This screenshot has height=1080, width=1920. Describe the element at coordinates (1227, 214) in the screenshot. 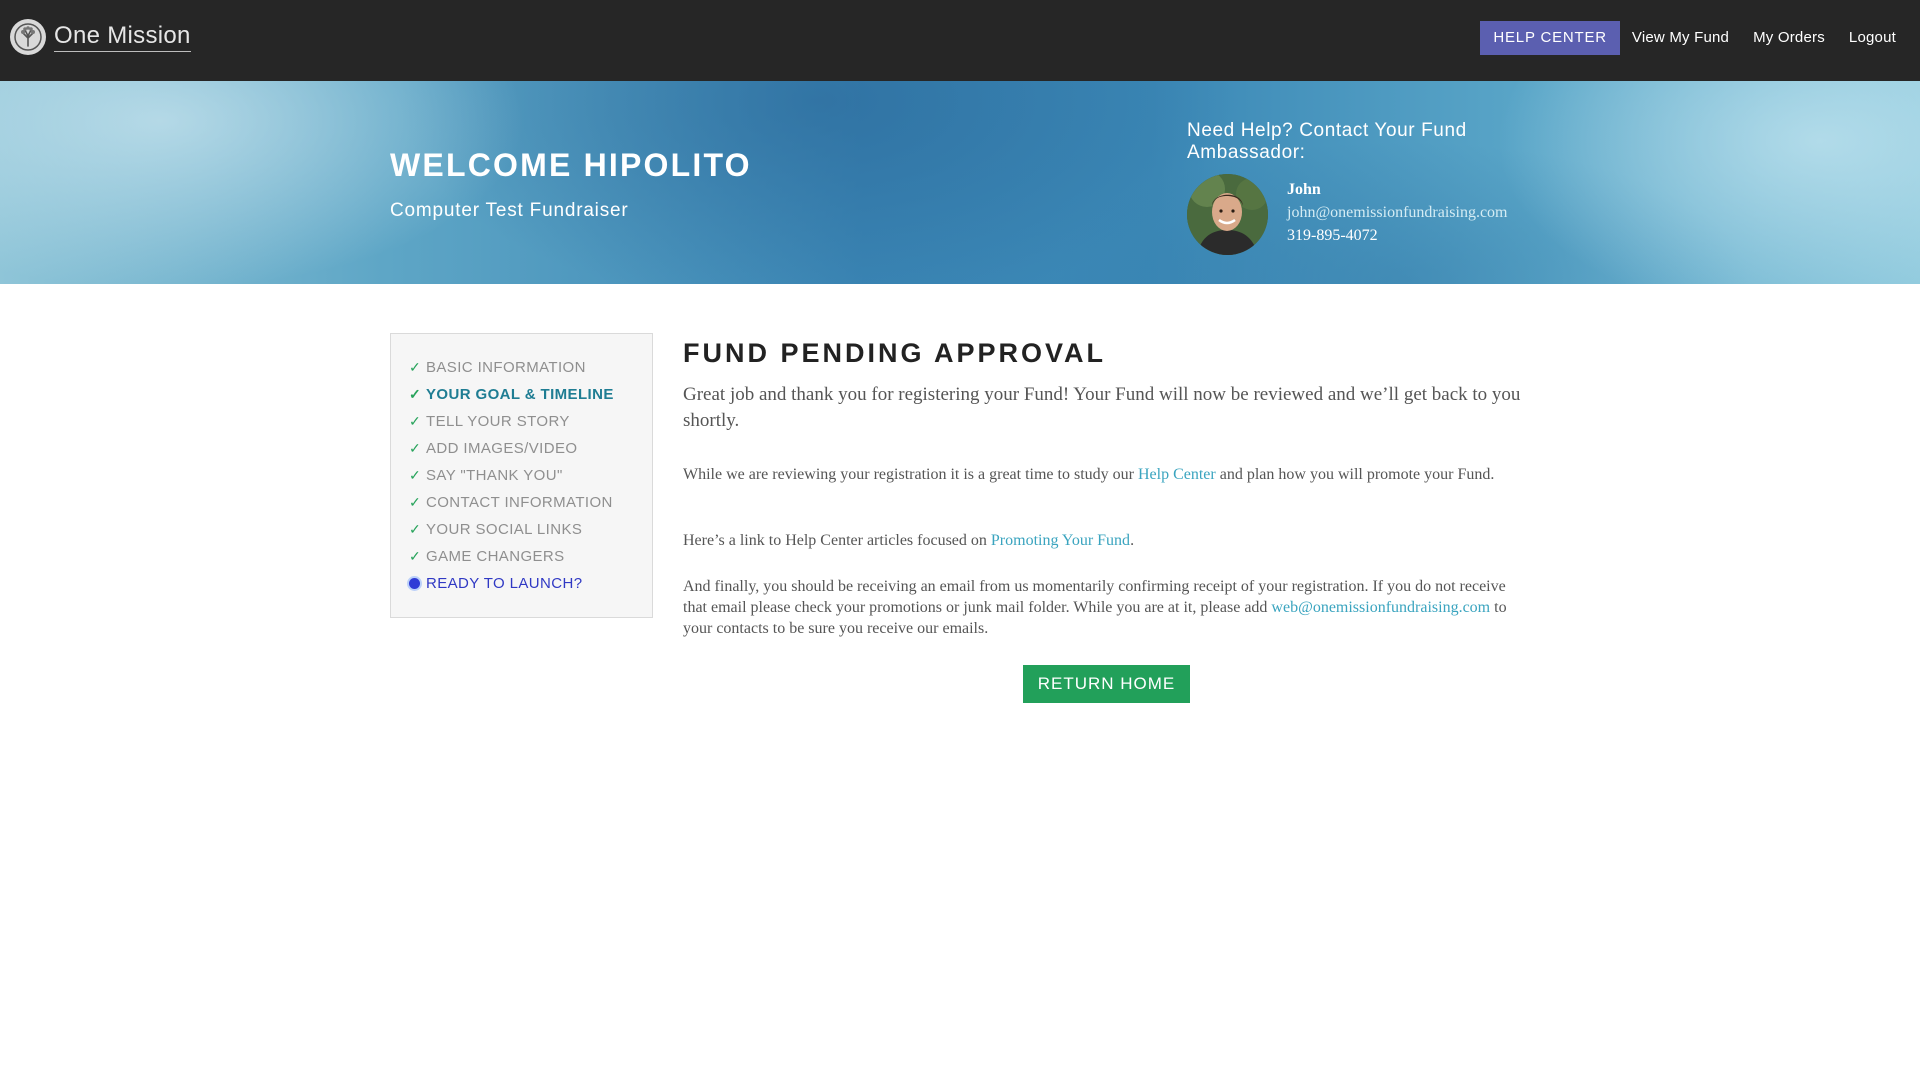

I see `ambassador-avatar` at that location.